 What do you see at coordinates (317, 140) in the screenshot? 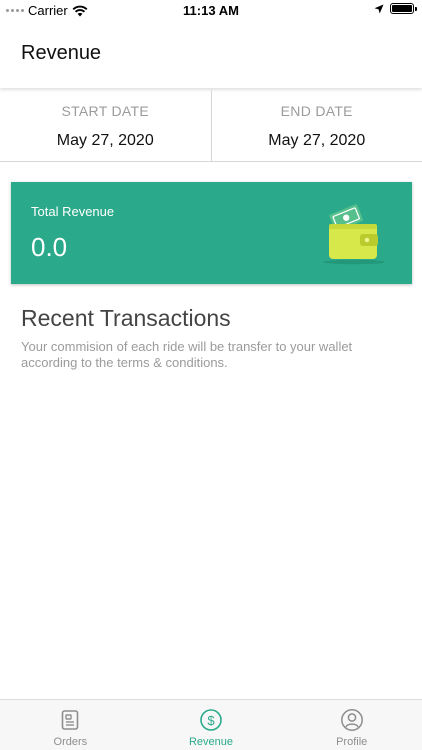
I see `end-date-value: May 27, 2020` at bounding box center [317, 140].